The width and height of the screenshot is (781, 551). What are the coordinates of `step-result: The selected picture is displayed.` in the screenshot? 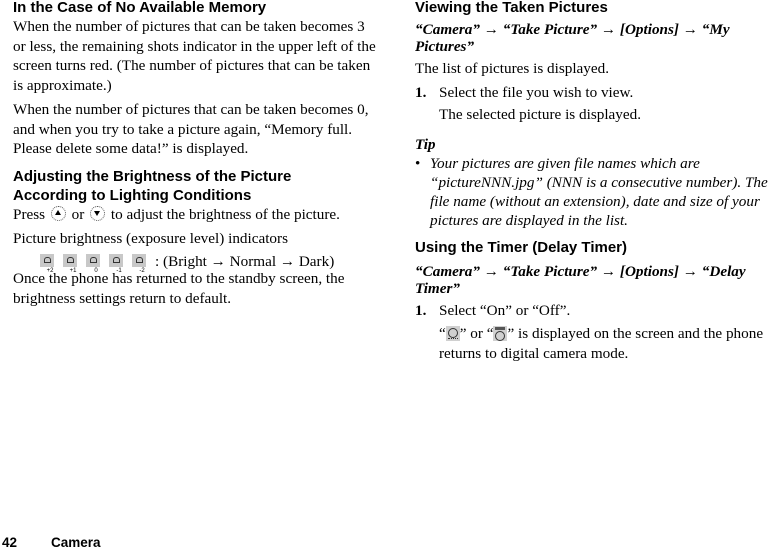 It's located at (540, 114).